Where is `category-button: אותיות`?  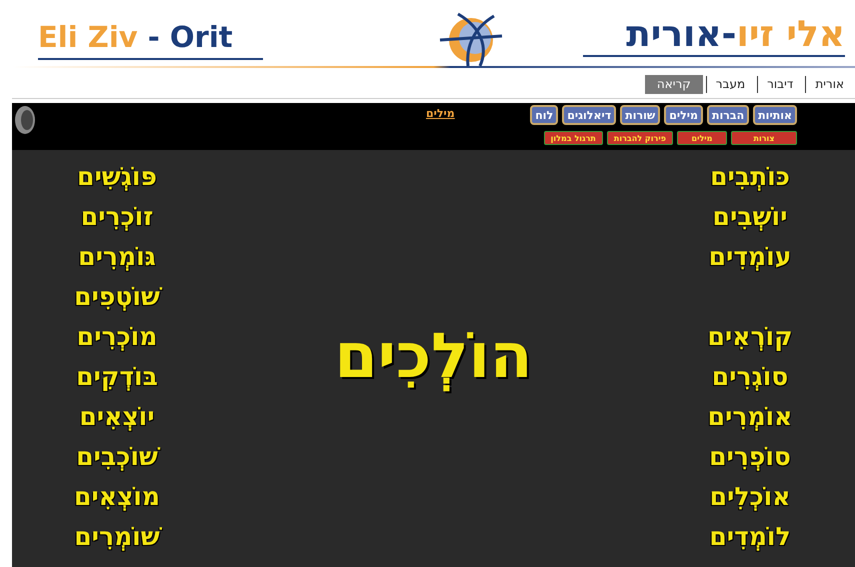
category-button: אותיות is located at coordinates (775, 115).